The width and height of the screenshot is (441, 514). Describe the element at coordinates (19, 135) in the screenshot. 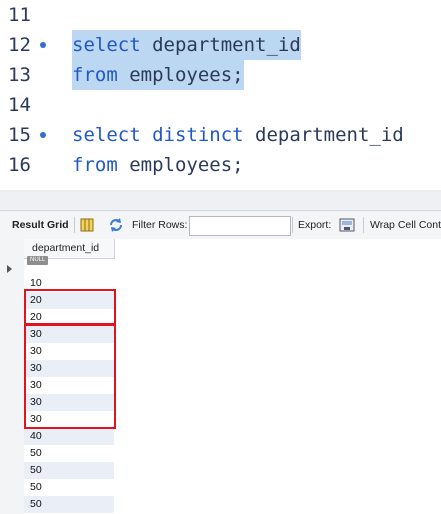

I see `line-number: 15` at that location.